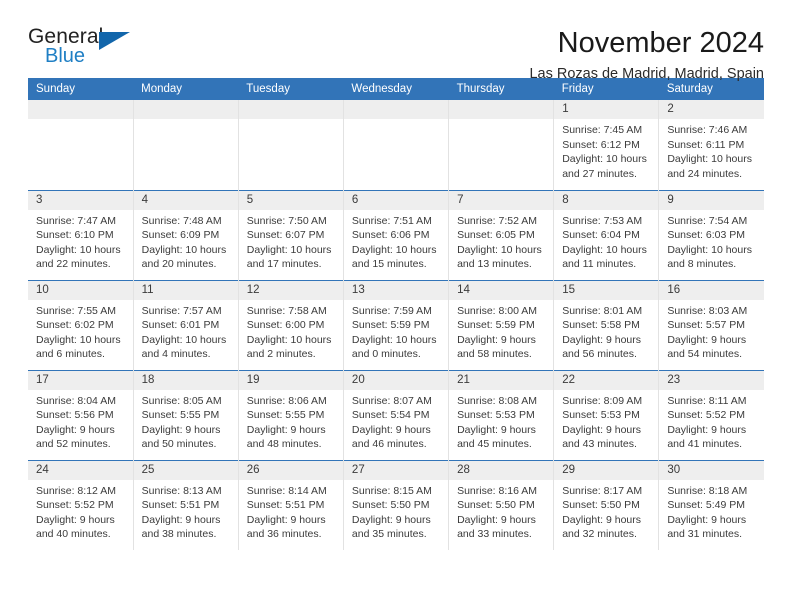 The height and width of the screenshot is (612, 792). What do you see at coordinates (496, 235) in the screenshot?
I see `sunset-time: Sunset: 6:05 PM` at bounding box center [496, 235].